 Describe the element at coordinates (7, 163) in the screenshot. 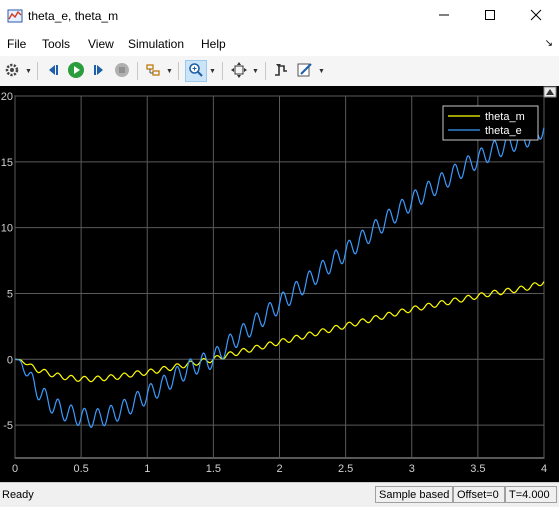

I see `y-tick-label: 15` at that location.